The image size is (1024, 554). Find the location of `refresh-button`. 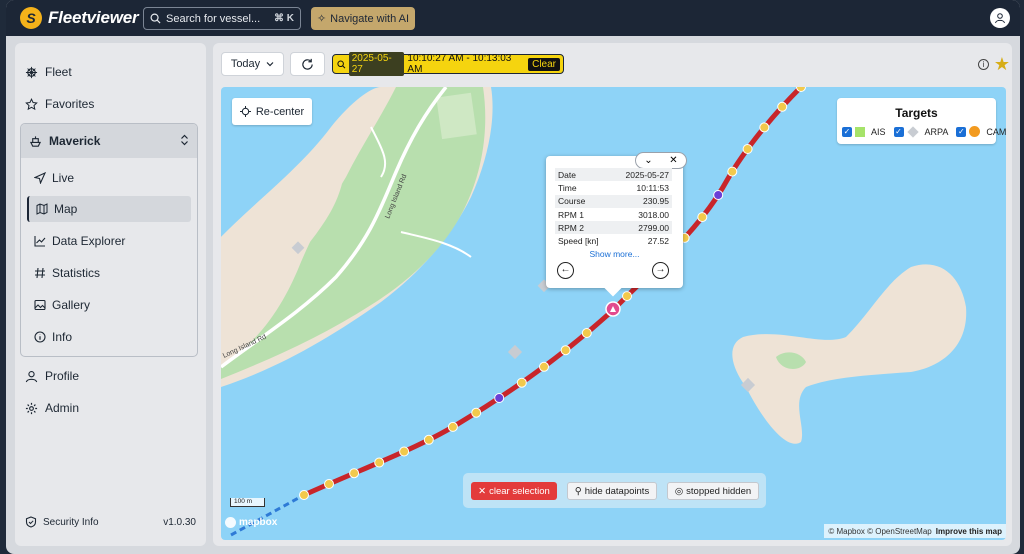

refresh-button is located at coordinates (307, 64).